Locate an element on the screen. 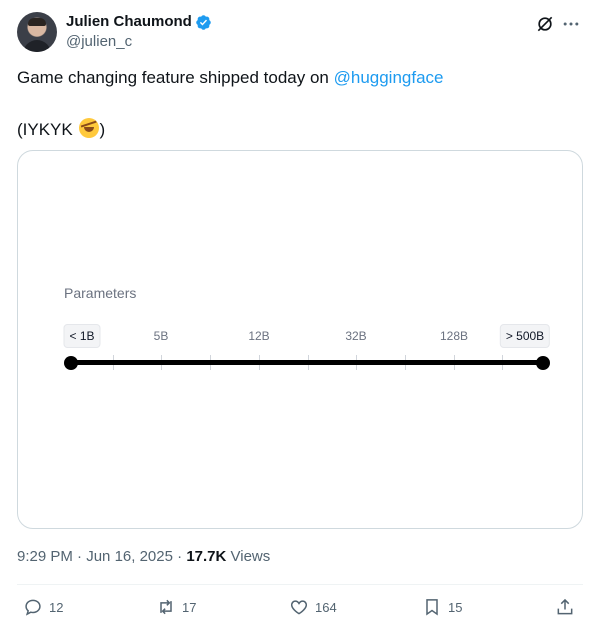  share-button is located at coordinates (565, 607).